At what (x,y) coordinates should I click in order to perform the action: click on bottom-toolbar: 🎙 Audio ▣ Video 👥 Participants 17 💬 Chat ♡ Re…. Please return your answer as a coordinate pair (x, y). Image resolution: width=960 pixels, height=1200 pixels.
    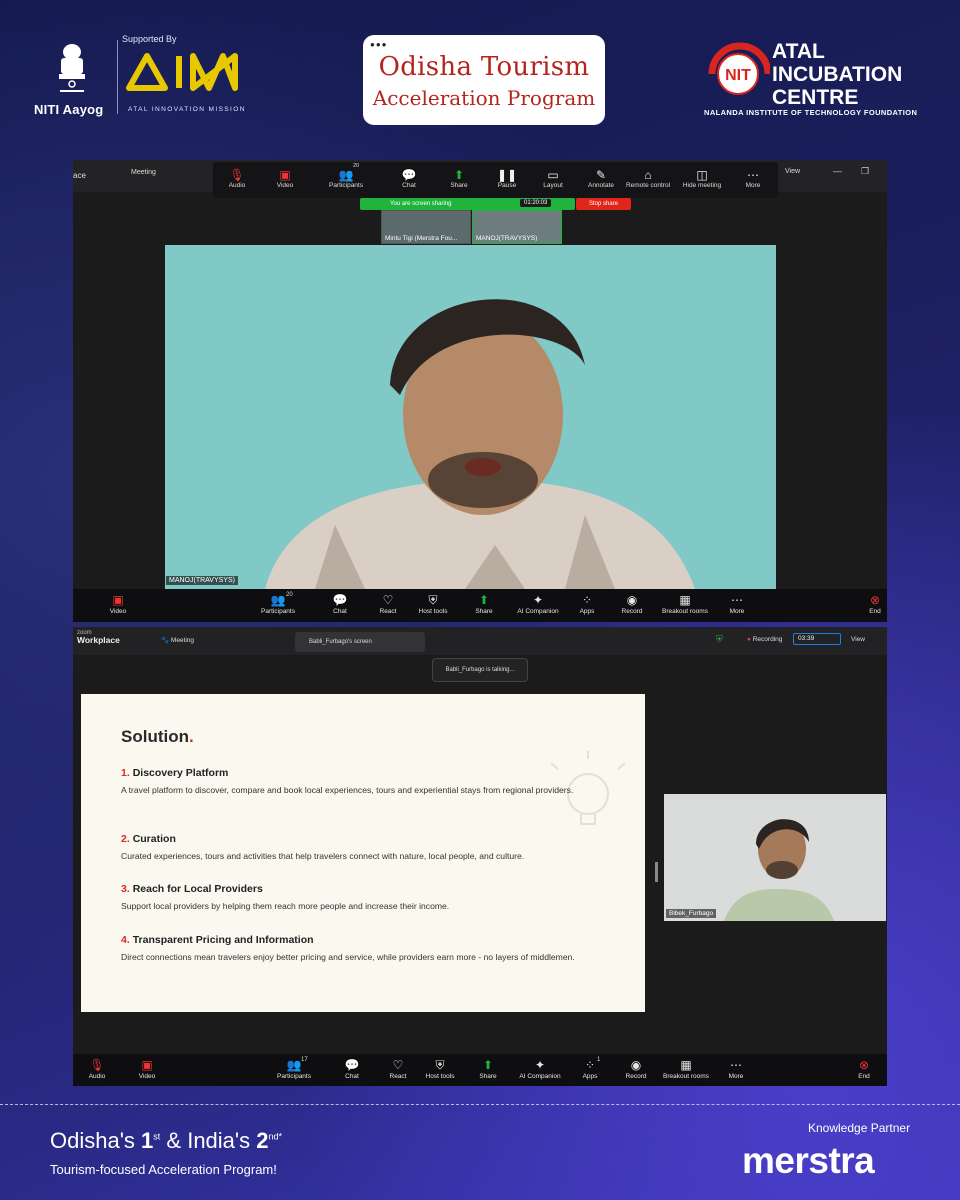
    Looking at the image, I should click on (480, 1070).